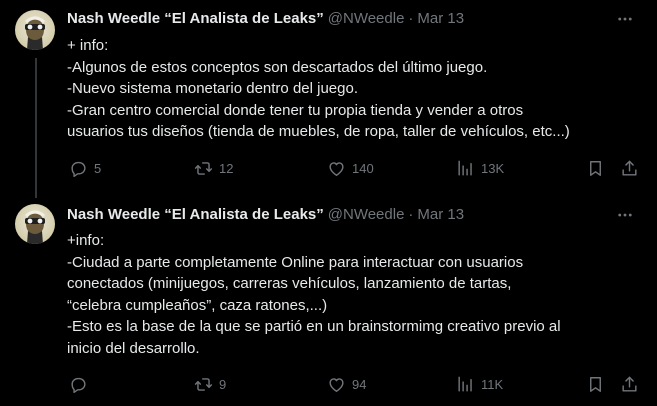 The height and width of the screenshot is (406, 657). I want to click on repost-count: 9, so click(223, 384).